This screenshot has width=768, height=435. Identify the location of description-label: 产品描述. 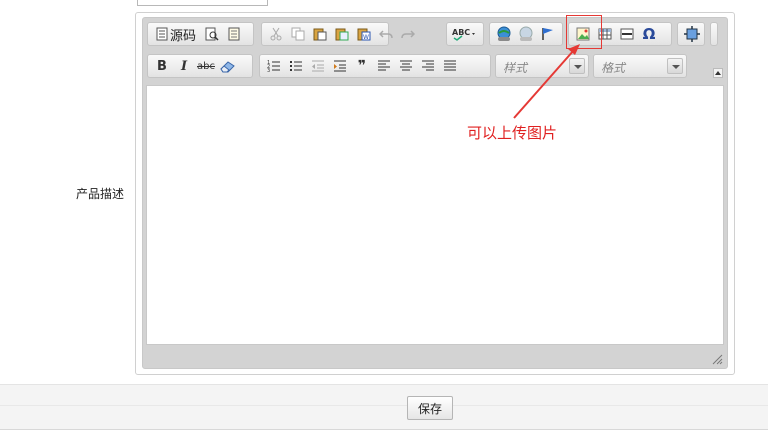
(100, 194).